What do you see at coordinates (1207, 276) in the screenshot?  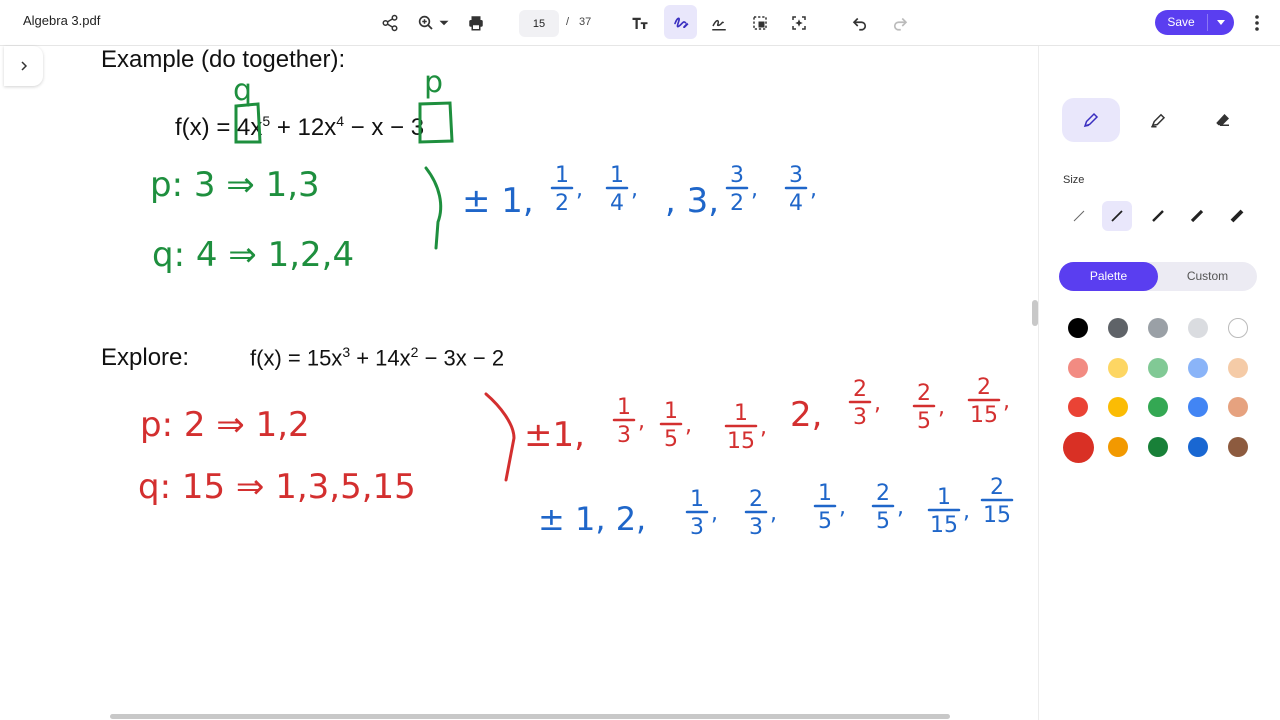 I see `tab-custom: Custom` at bounding box center [1207, 276].